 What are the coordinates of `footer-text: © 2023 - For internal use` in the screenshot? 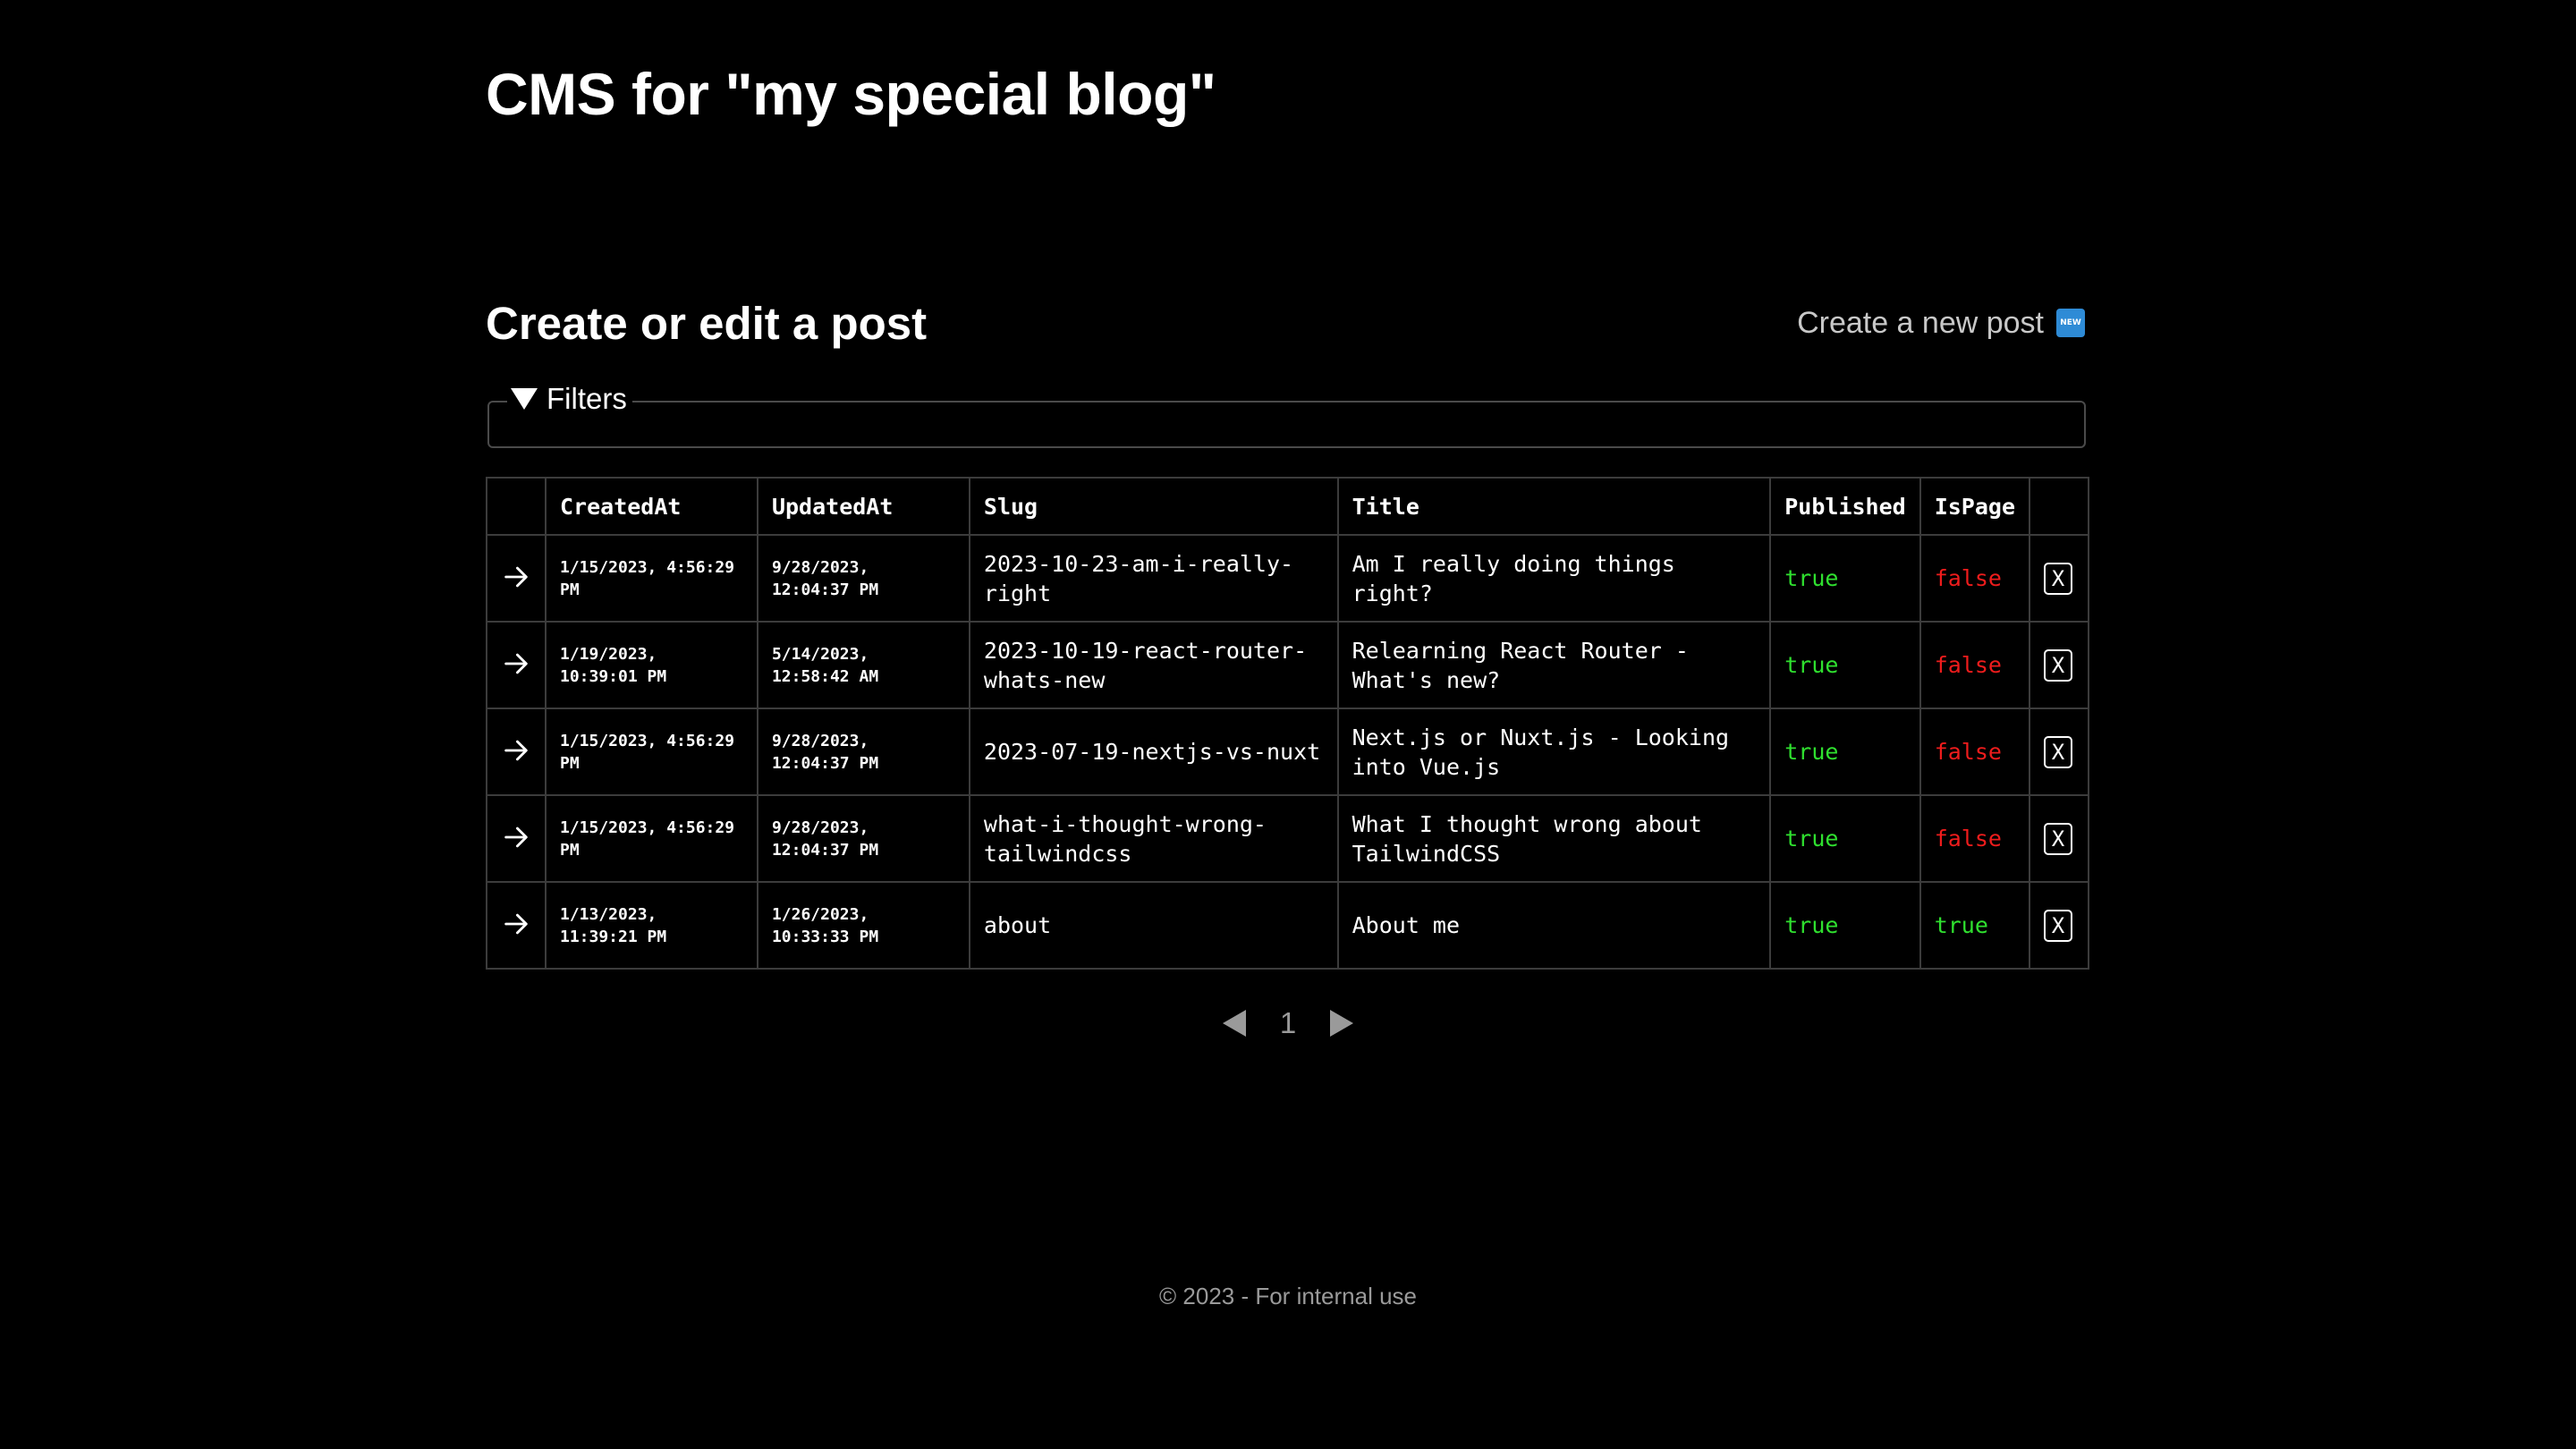 It's located at (1288, 1296).